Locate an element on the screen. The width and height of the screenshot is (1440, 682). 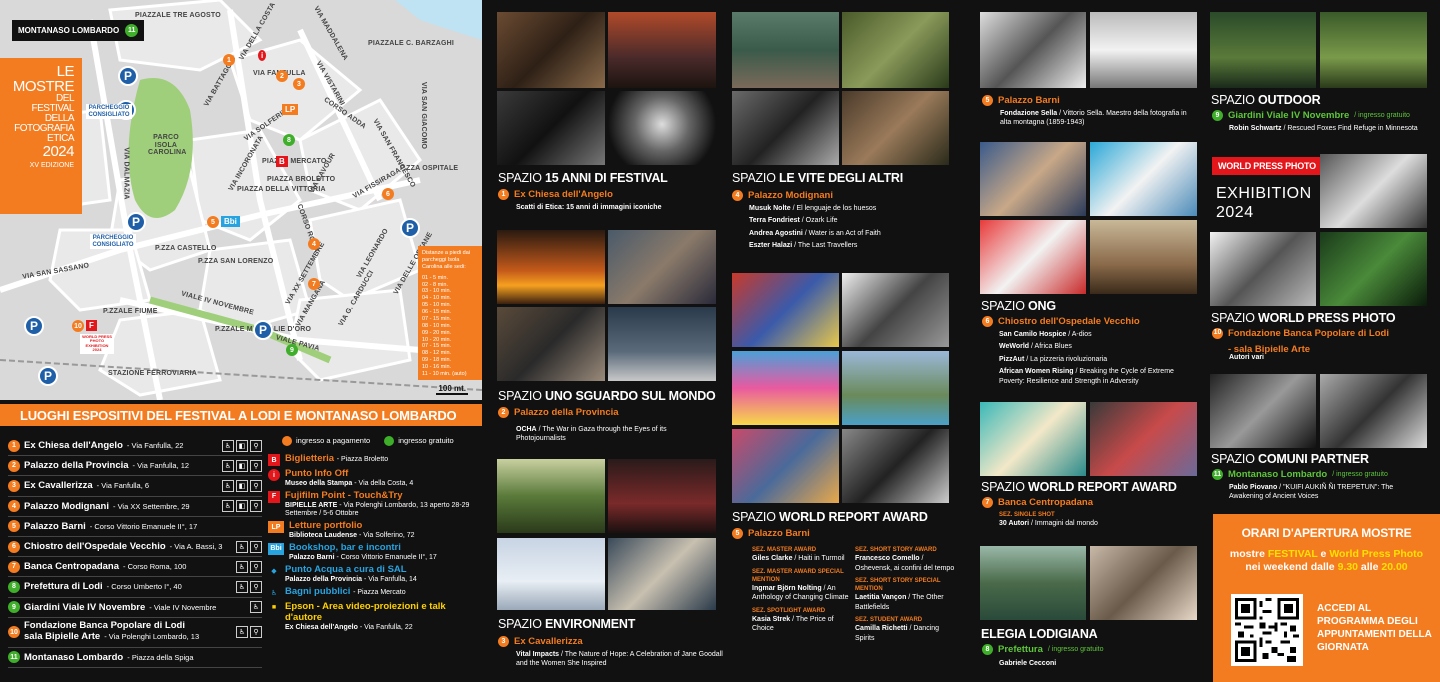
section-venue: 4 Palazzo Modignani is located at coordinates (782, 195).